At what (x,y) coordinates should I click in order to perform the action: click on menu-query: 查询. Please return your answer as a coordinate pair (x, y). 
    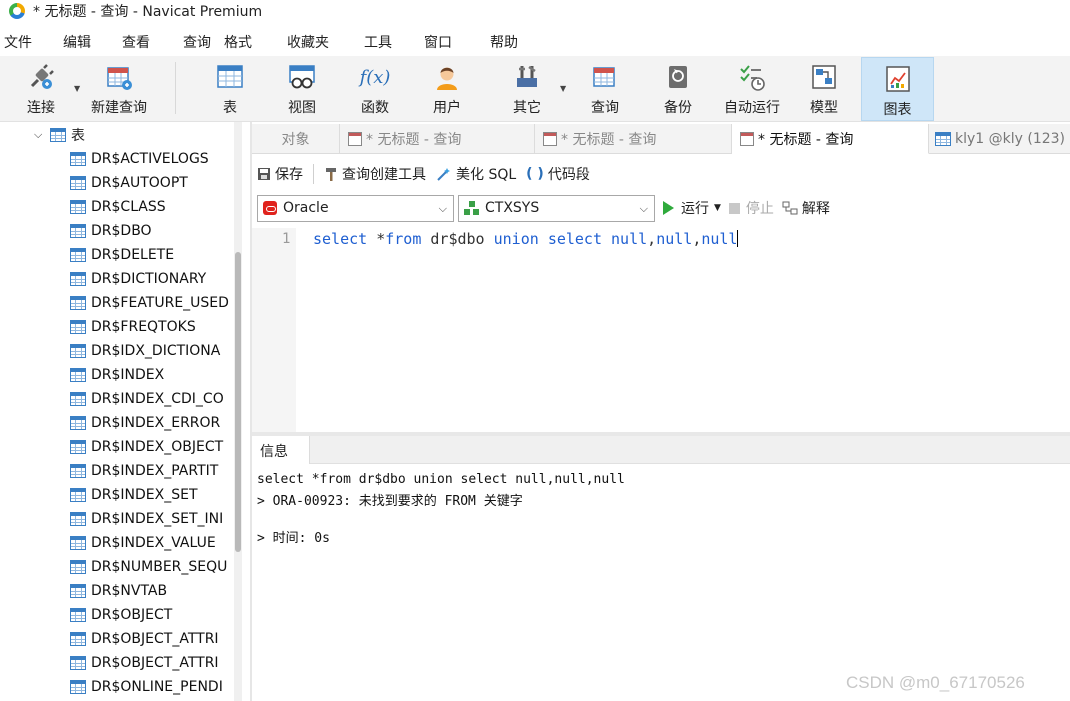
    Looking at the image, I should click on (197, 42).